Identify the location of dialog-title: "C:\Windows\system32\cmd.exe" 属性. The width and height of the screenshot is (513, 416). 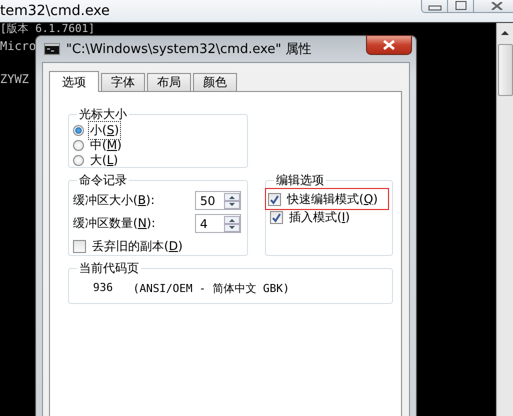
(189, 49).